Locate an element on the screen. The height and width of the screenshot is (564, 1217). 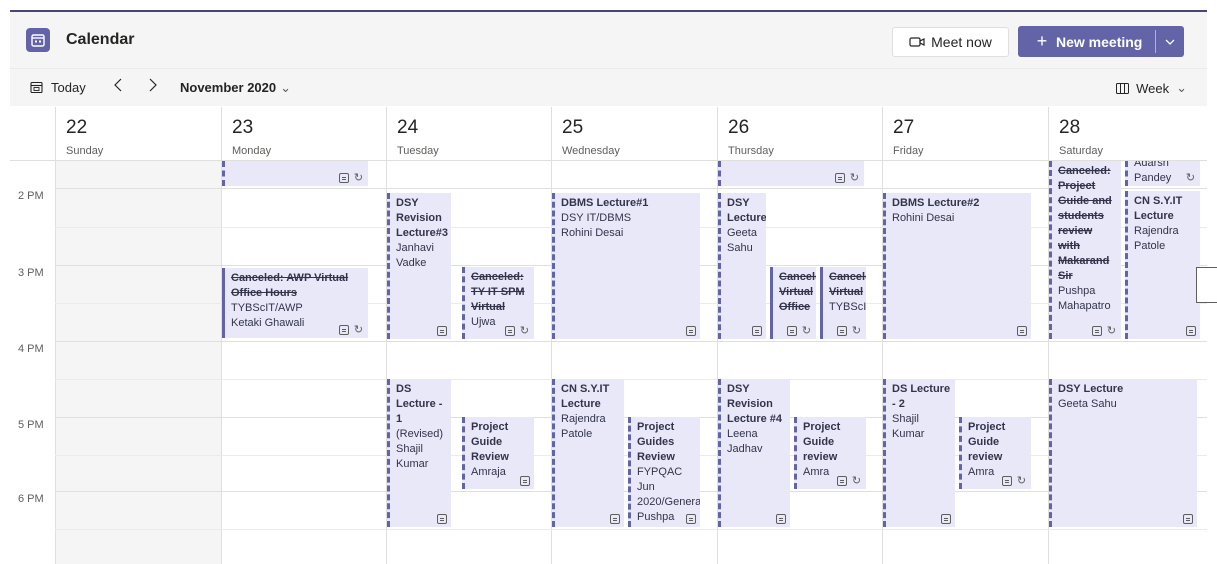
previous-week-button is located at coordinates (118, 87).